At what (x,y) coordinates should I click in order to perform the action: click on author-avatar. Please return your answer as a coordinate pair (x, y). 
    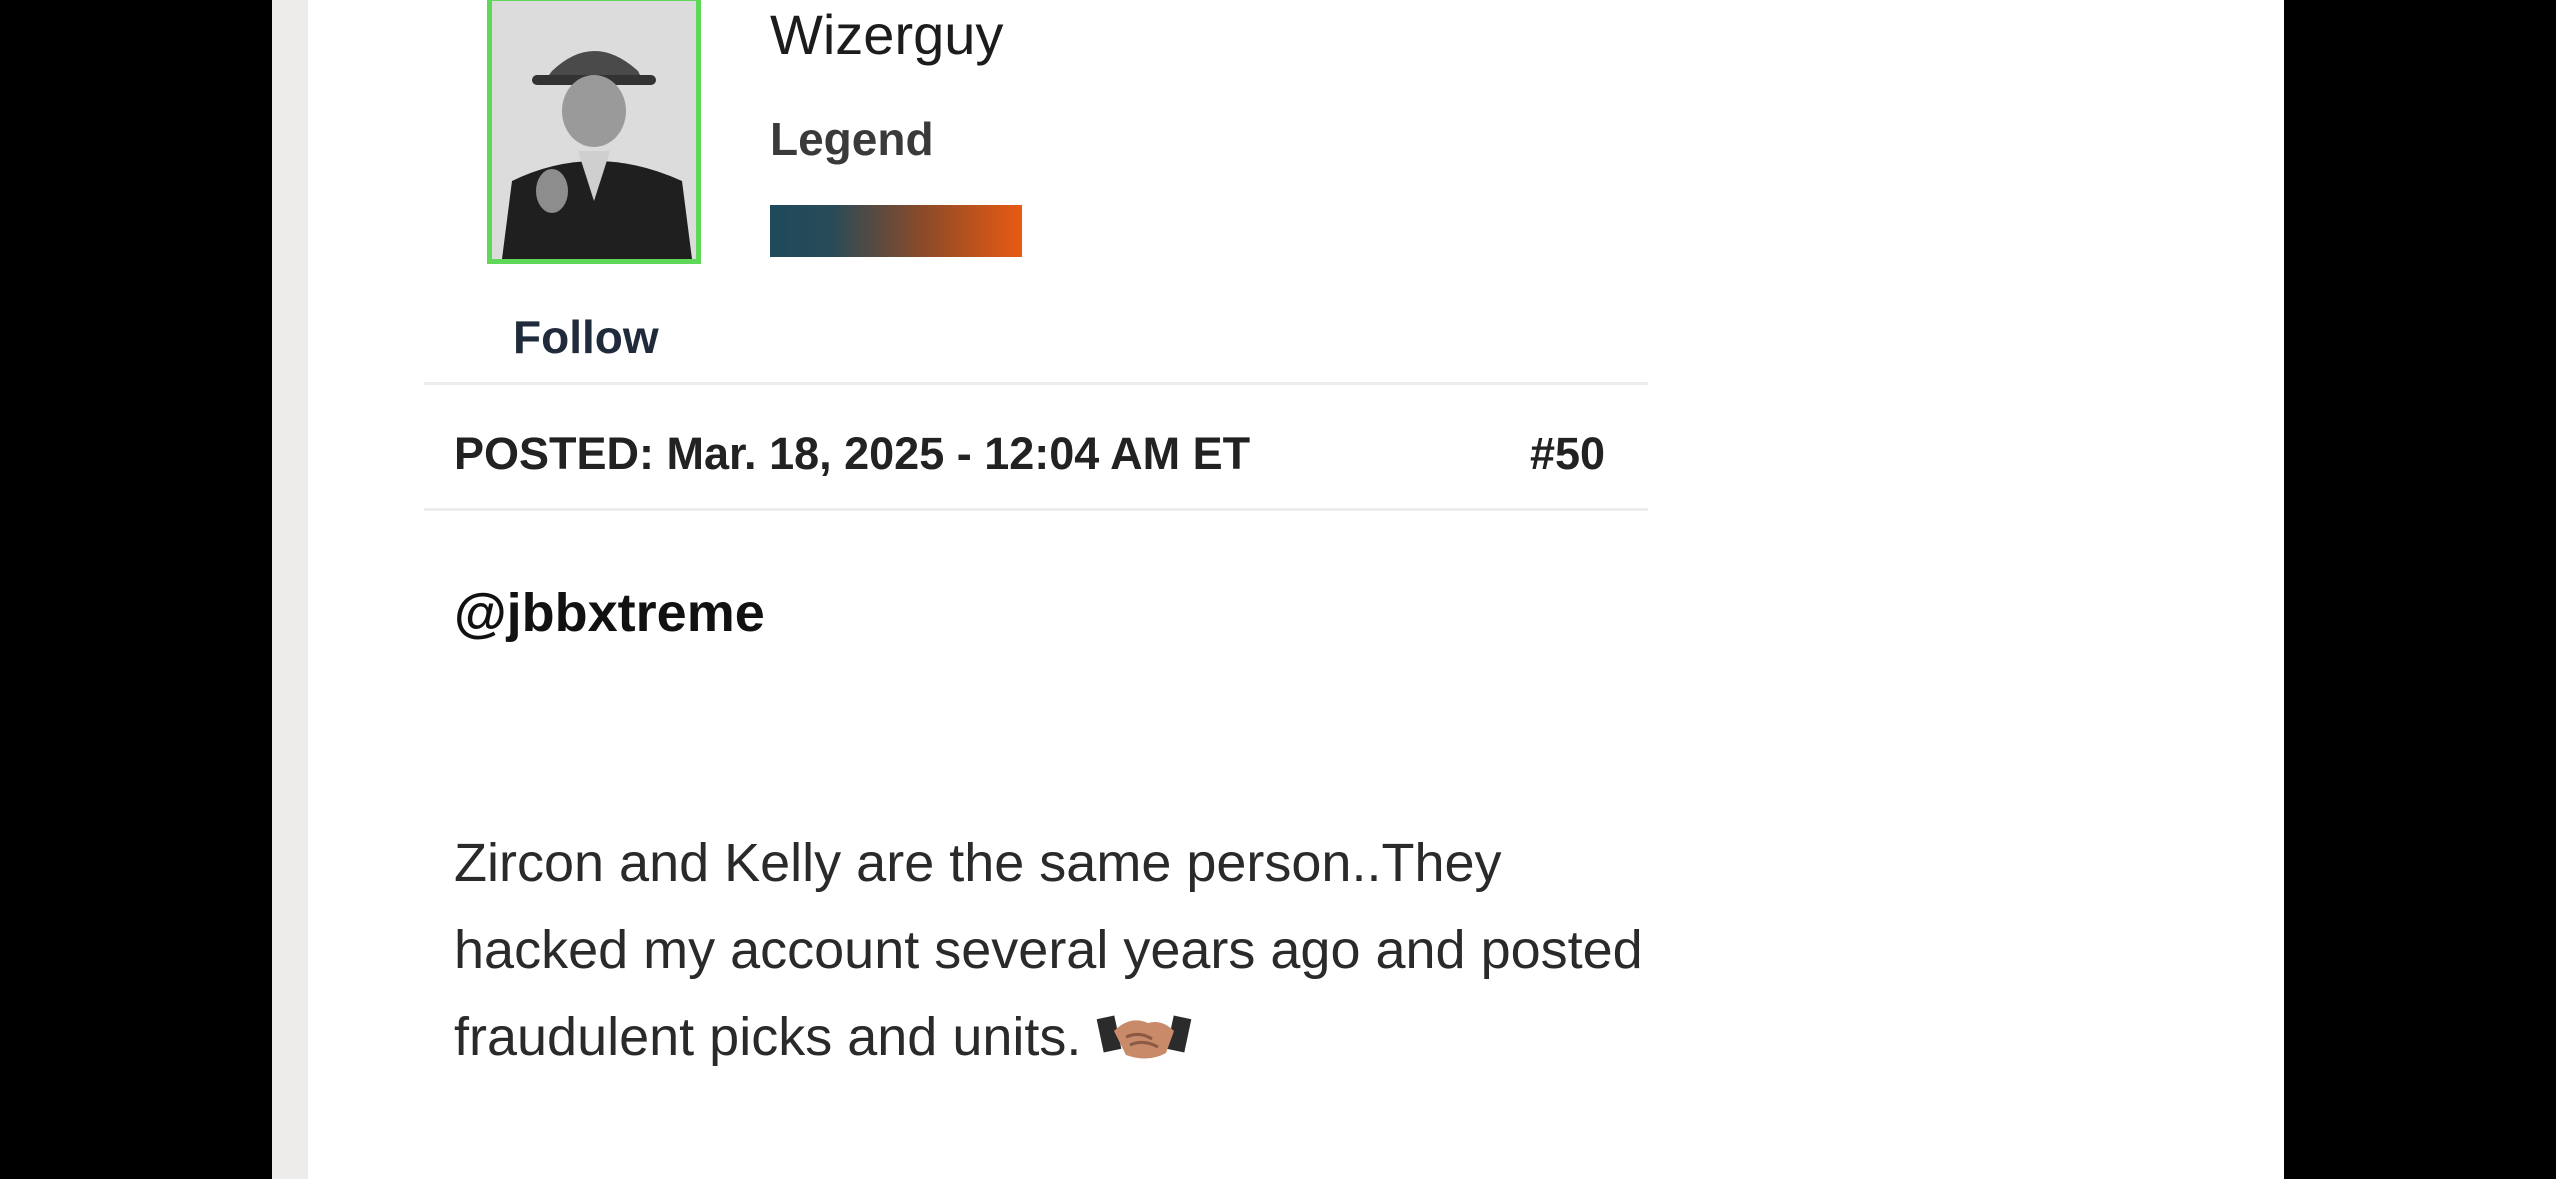
    Looking at the image, I should click on (594, 132).